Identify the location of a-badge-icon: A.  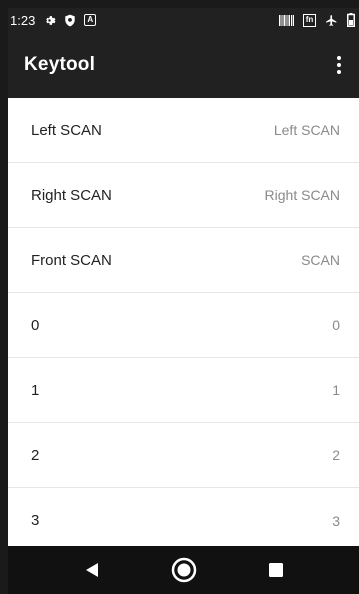
(90, 20).